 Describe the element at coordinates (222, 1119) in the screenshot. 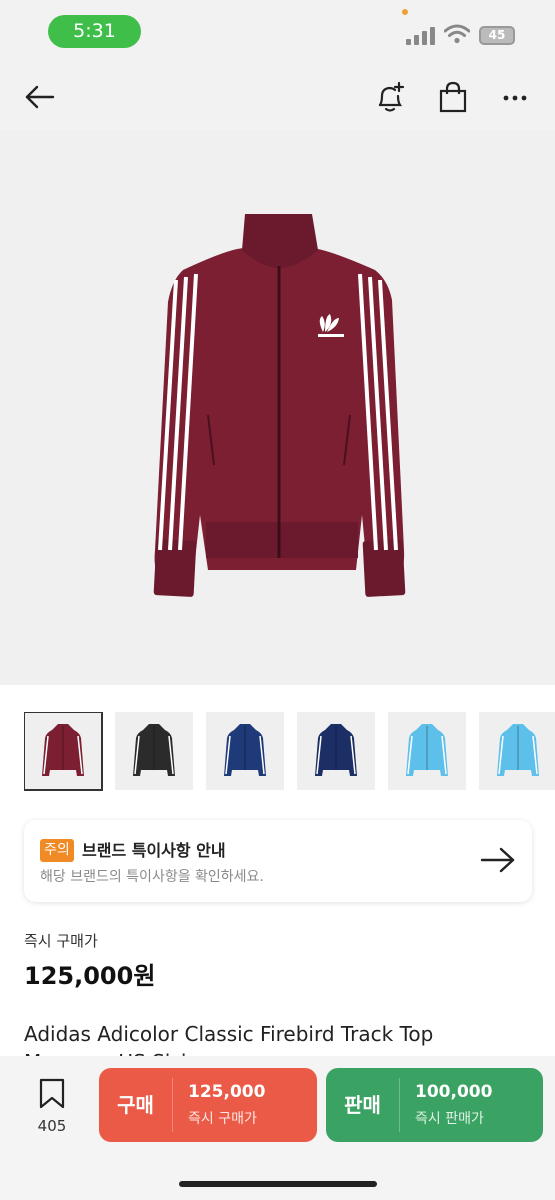

I see `buy-sub-label: 즉시 구매가` at that location.